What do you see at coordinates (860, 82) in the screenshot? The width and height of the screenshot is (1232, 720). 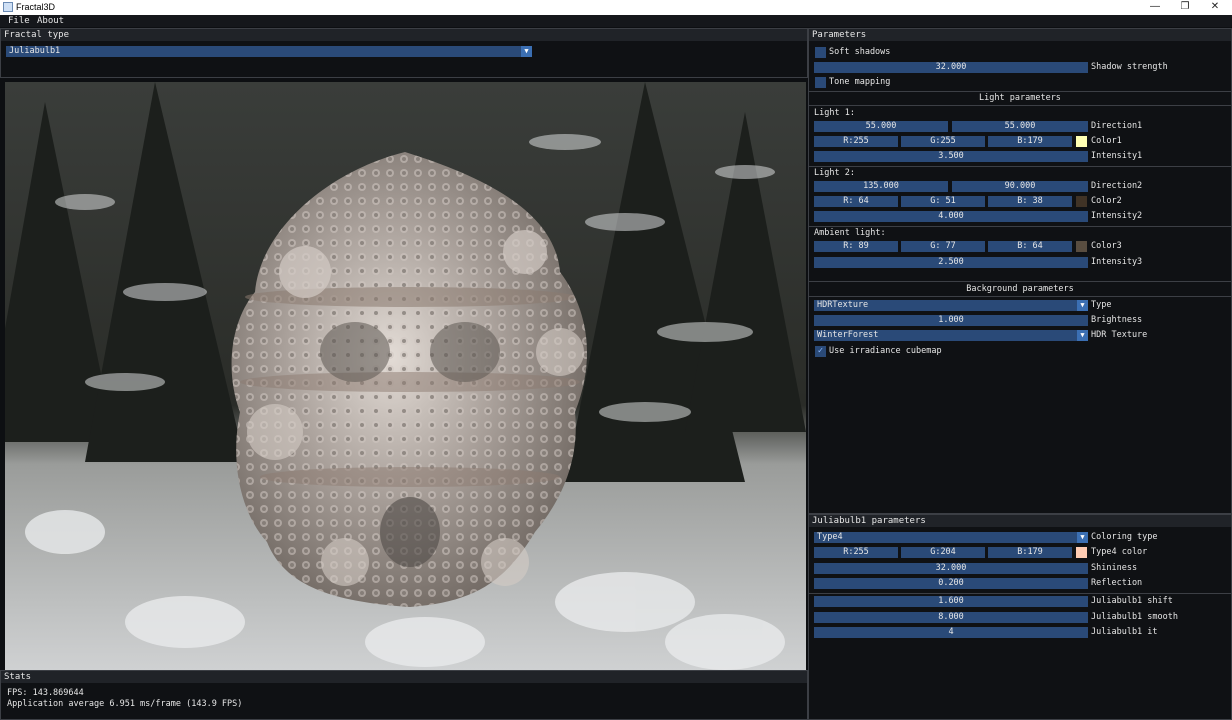 I see `tone-mapping-label: Tone mapping` at bounding box center [860, 82].